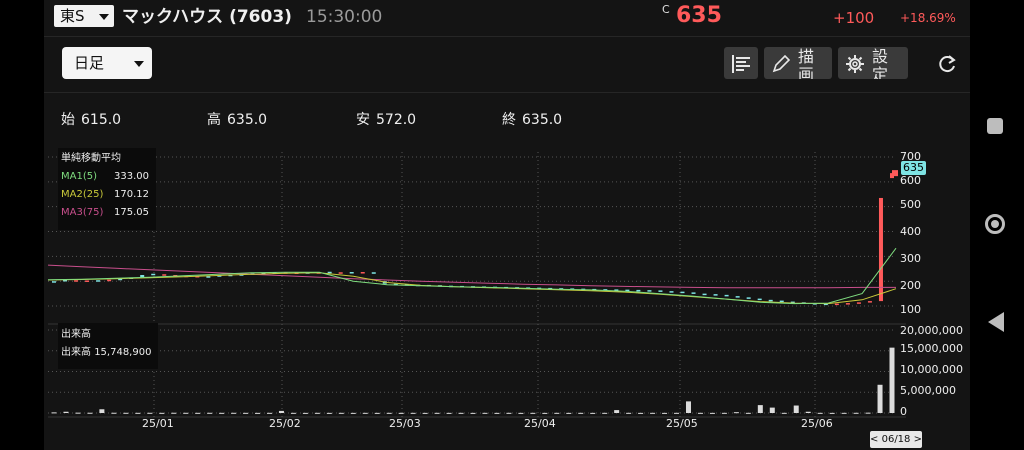  Describe the element at coordinates (542, 120) in the screenshot. I see `close-value: 635.0` at that location.